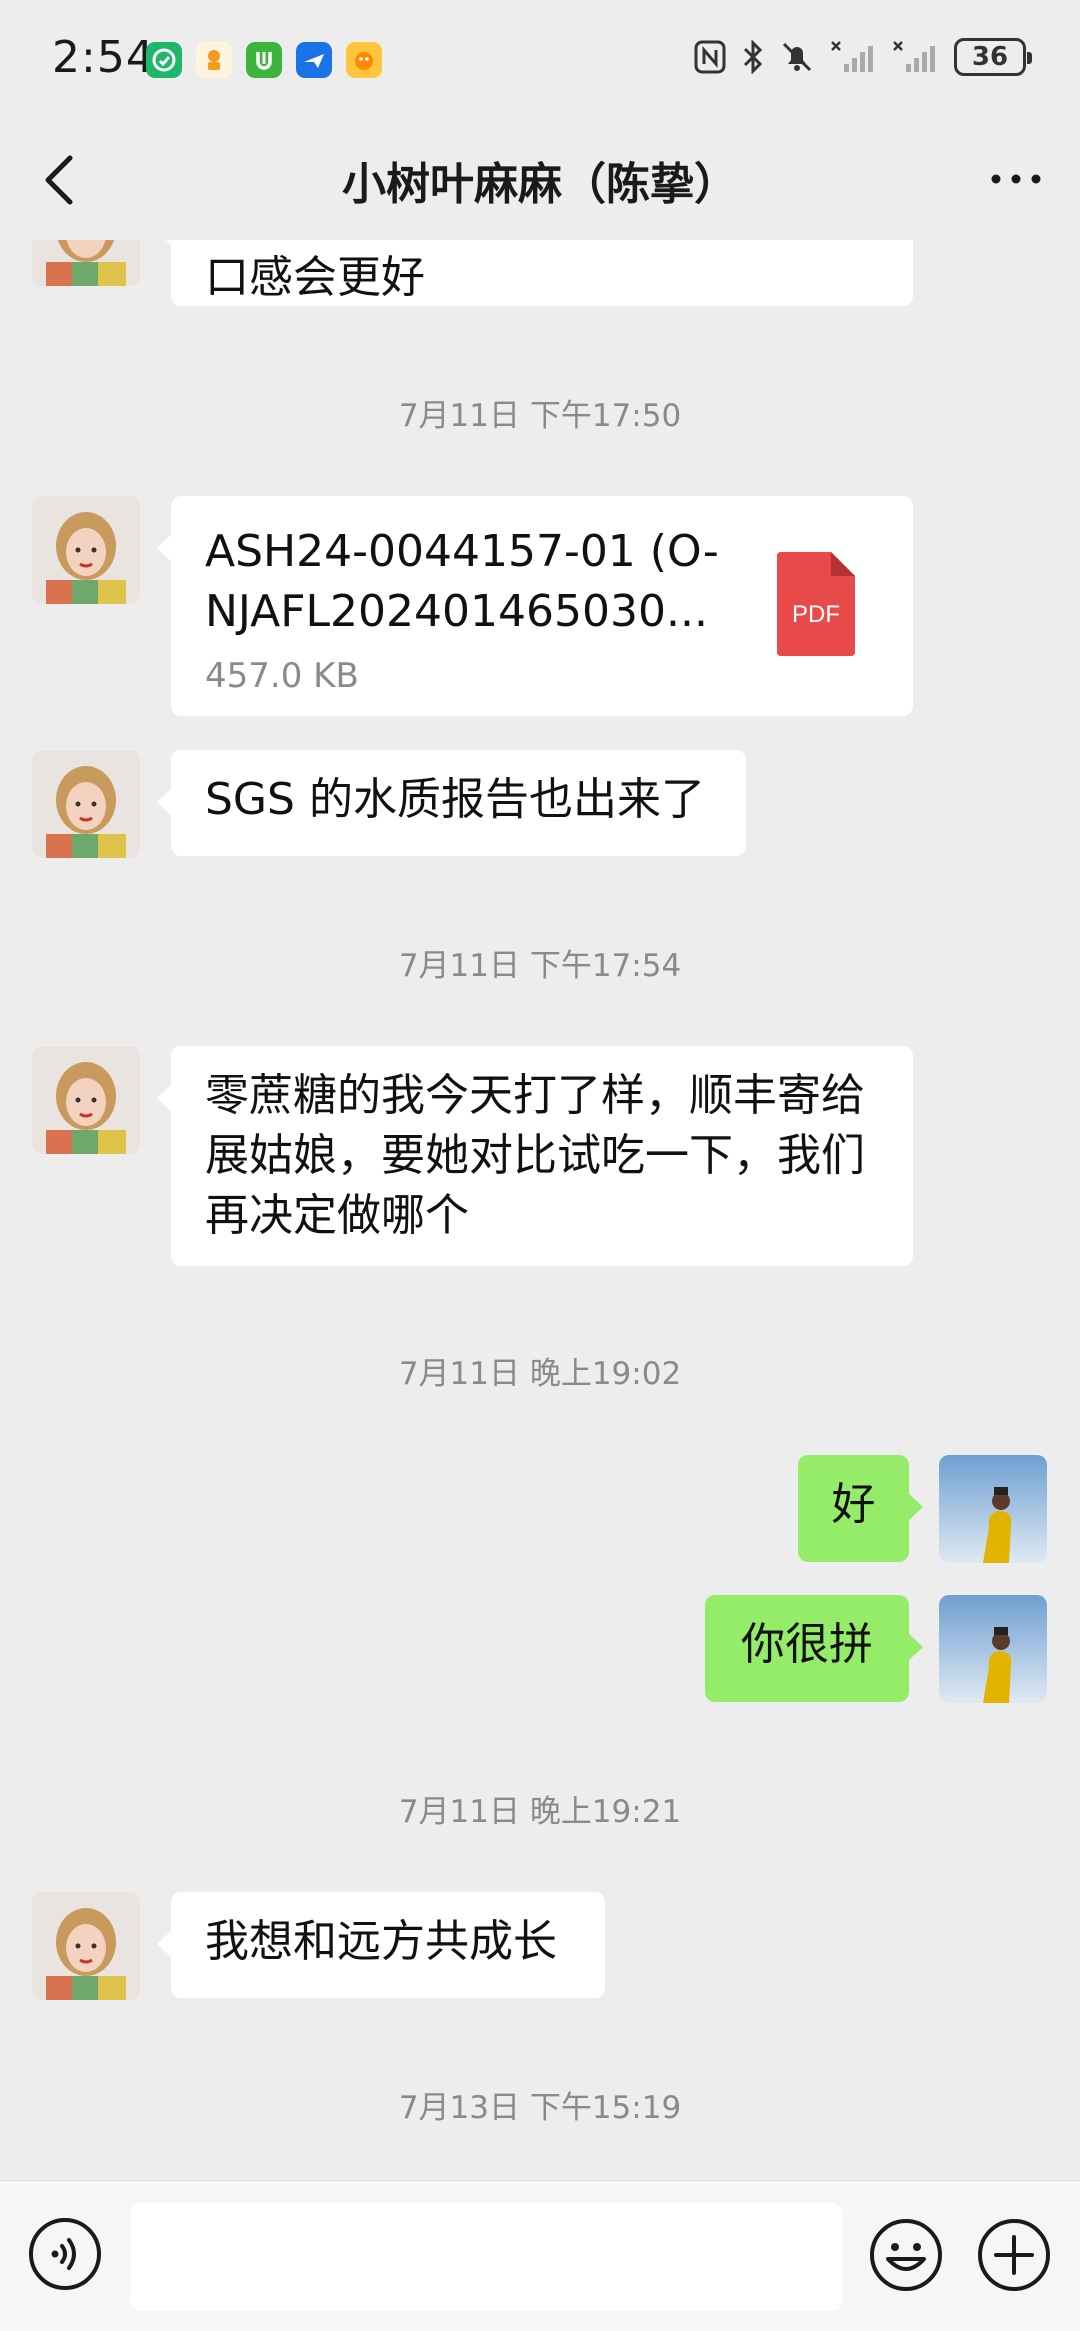 This screenshot has height=2331, width=1080. I want to click on message-timestamp: 7月11日 下午17:54, so click(540, 966).